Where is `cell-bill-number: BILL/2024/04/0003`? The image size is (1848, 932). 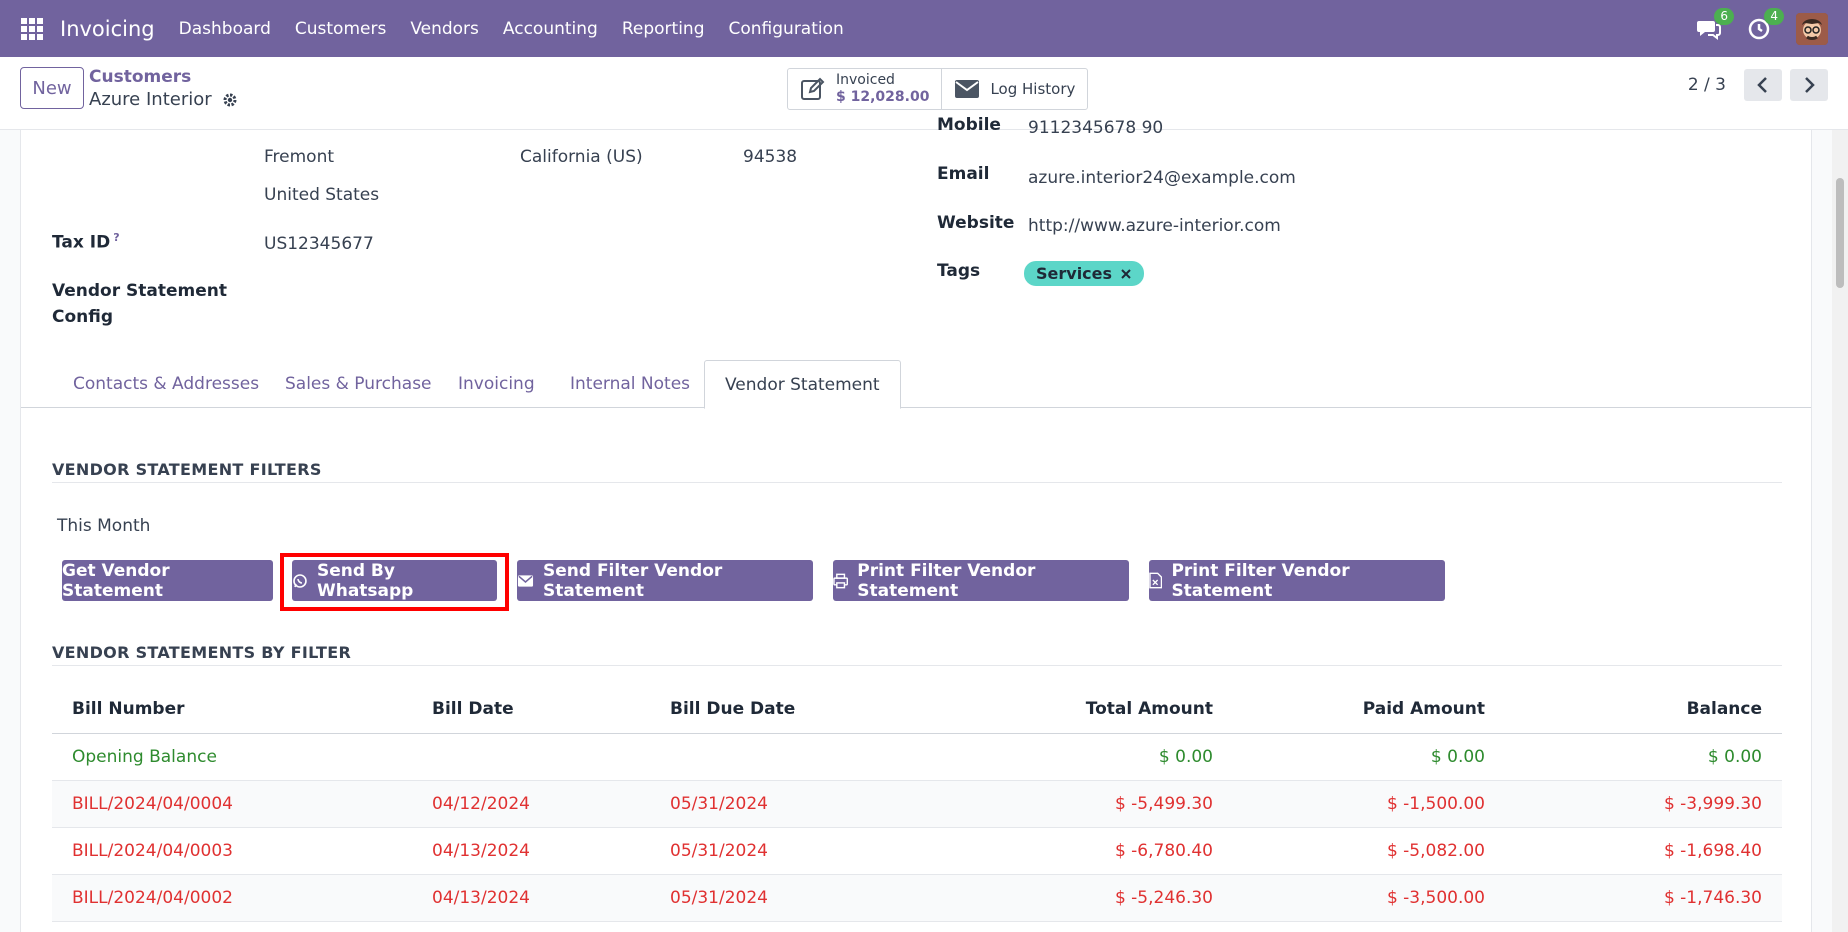 cell-bill-number: BILL/2024/04/0003 is located at coordinates (242, 851).